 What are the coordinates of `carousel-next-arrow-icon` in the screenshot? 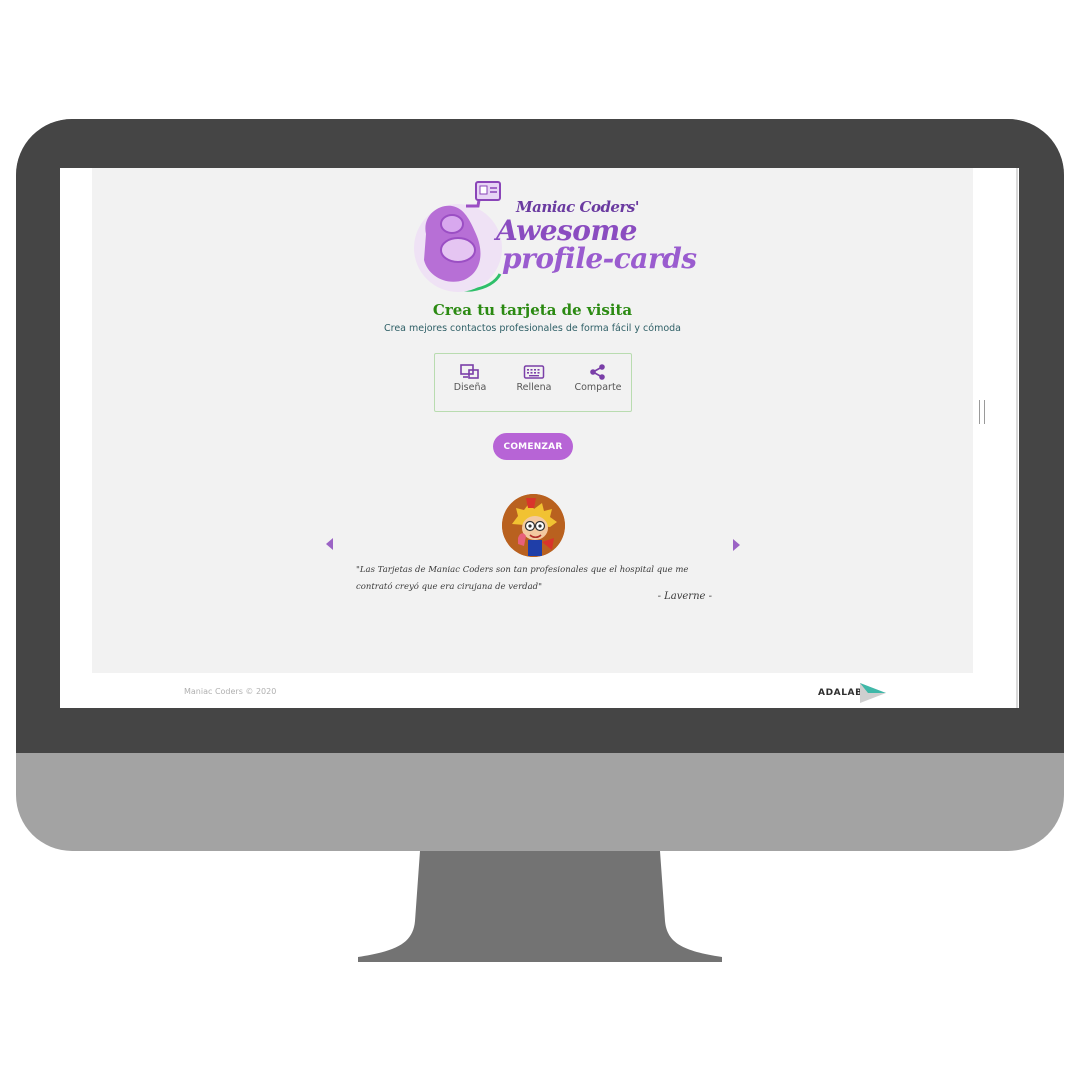 It's located at (736, 545).